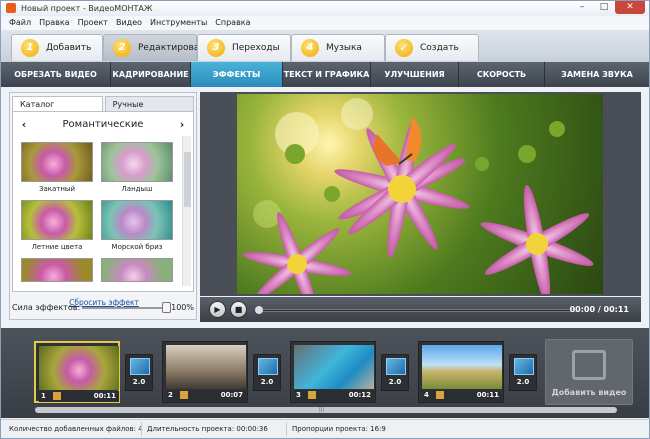 Image resolution: width=650 pixels, height=439 pixels. What do you see at coordinates (43, 396) in the screenshot?
I see `clip-number: 1` at bounding box center [43, 396].